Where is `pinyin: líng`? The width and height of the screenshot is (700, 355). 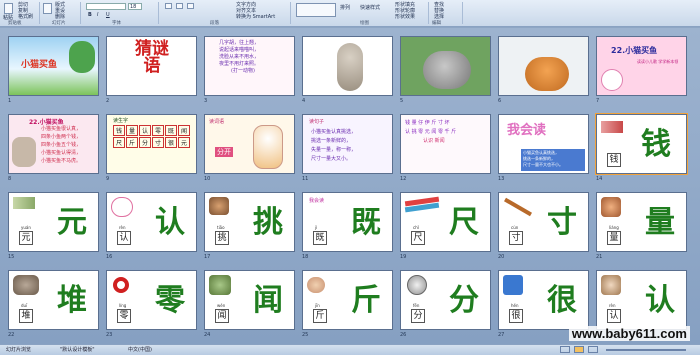 pinyin: líng is located at coordinates (123, 305).